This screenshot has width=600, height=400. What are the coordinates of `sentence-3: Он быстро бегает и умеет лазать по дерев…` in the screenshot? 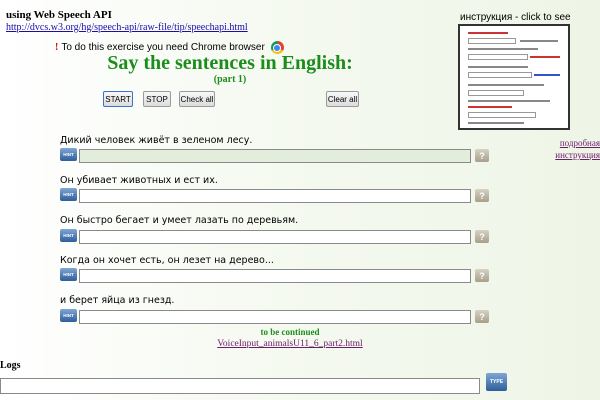 It's located at (179, 220).